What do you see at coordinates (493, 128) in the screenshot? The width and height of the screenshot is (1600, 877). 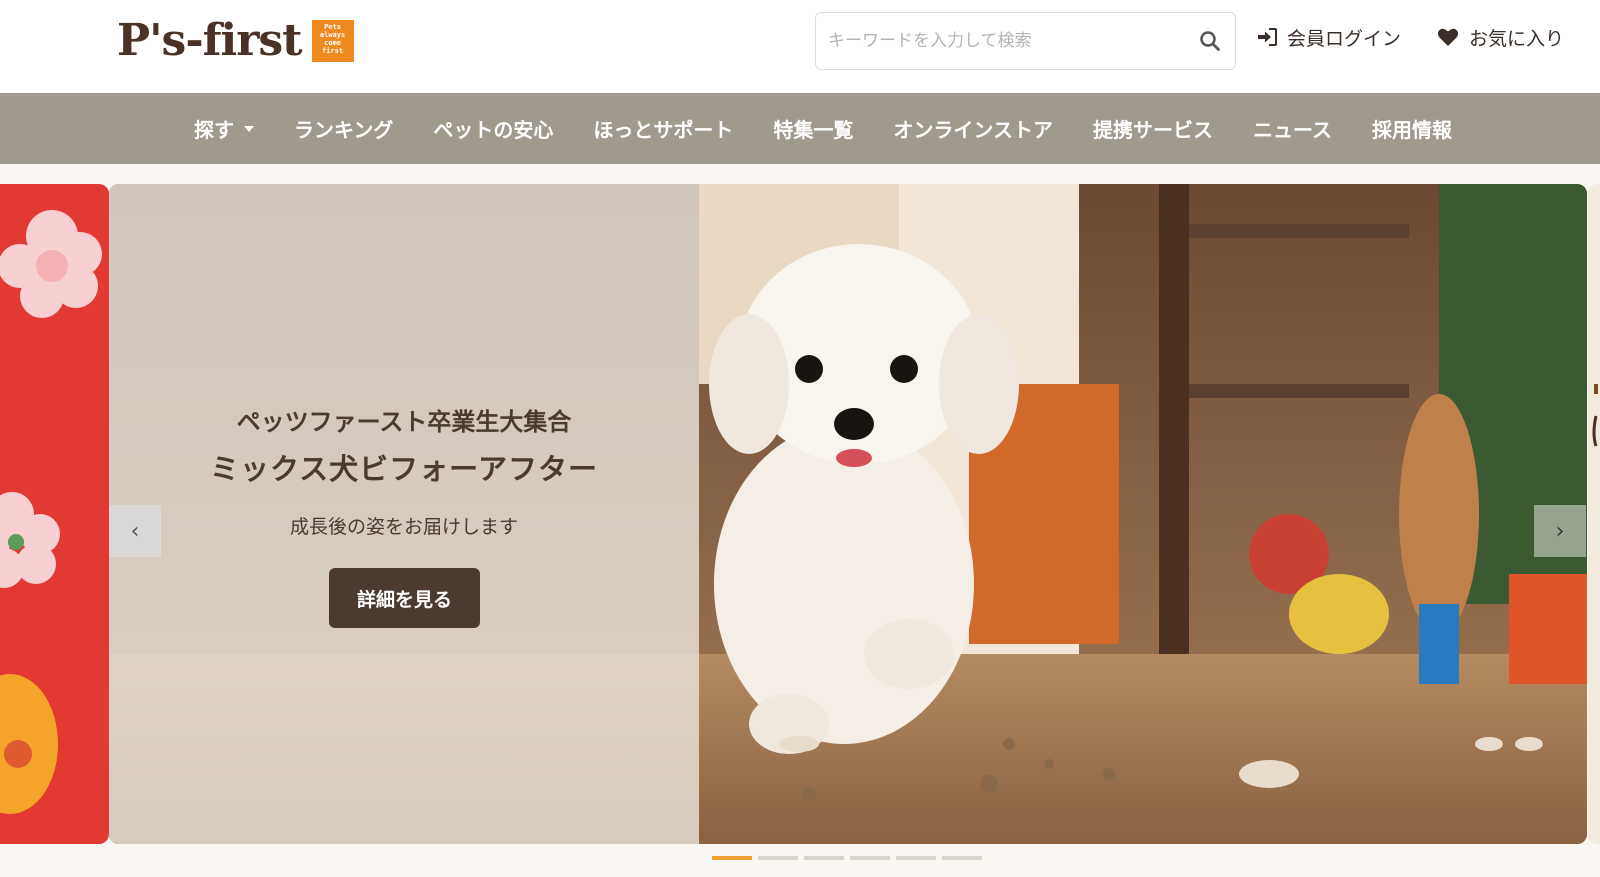 I see `nav-item-pet-safety: ペットの安心` at bounding box center [493, 128].